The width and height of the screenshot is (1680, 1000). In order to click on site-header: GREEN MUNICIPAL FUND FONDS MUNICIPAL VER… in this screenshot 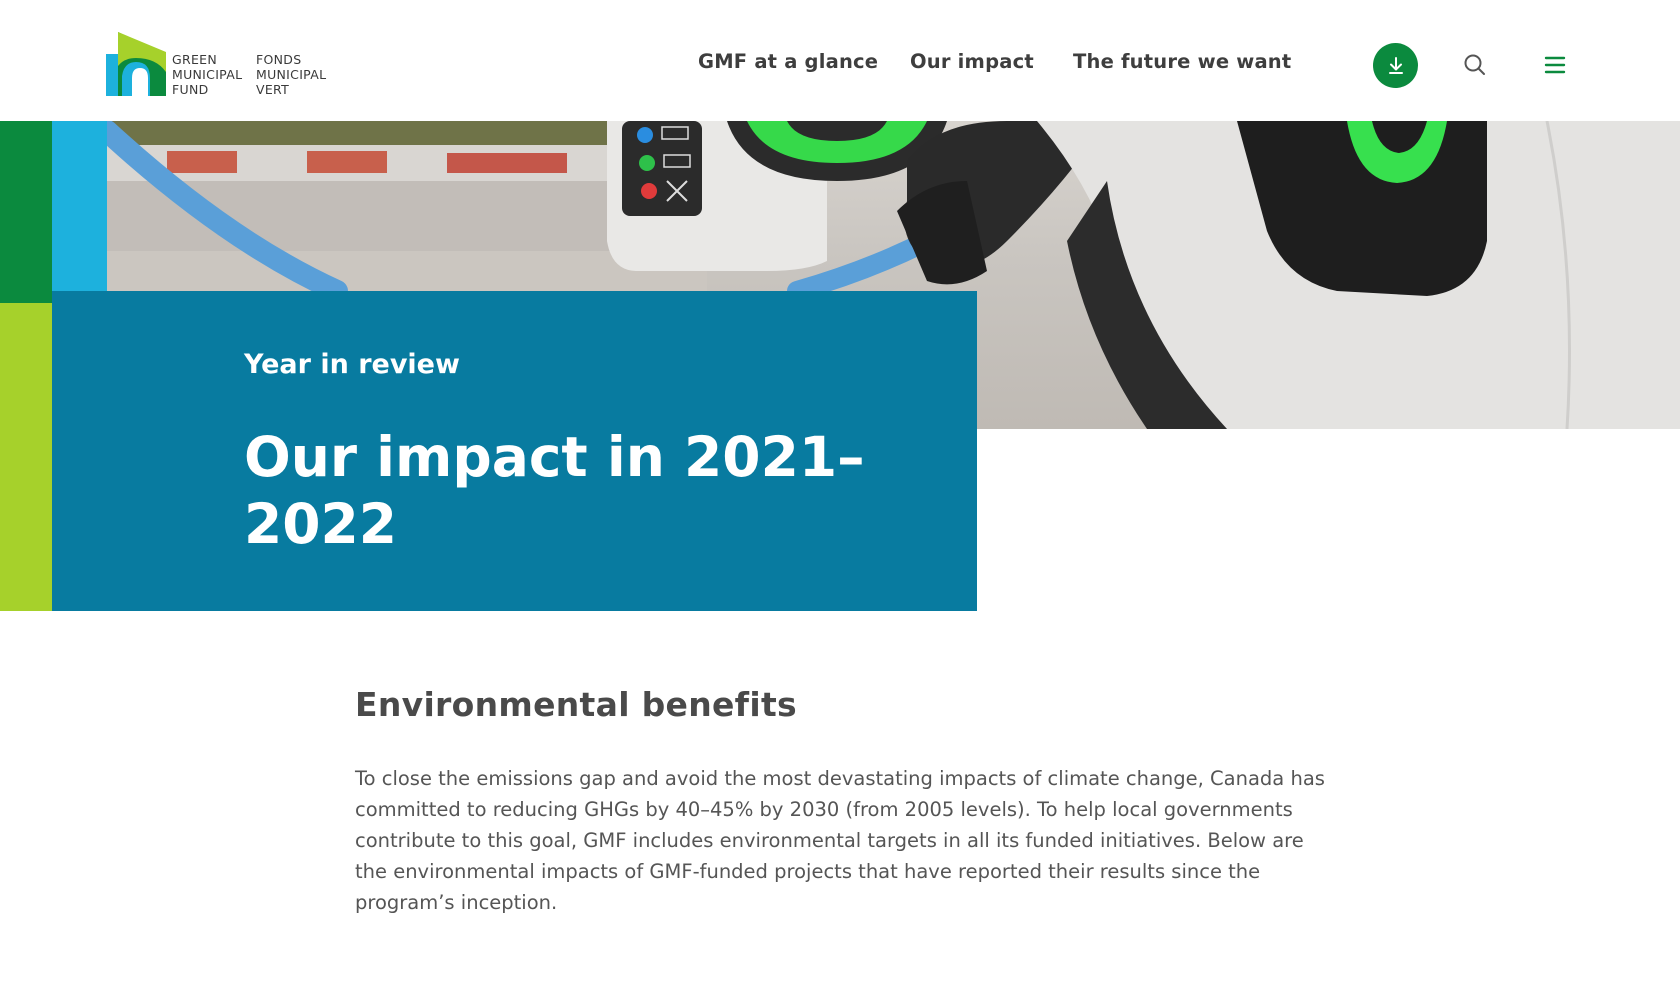, I will do `click(840, 60)`.